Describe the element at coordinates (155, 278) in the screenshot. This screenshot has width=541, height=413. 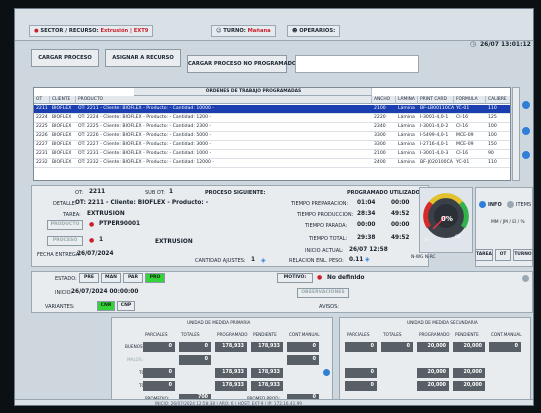
I see `state-pro-button: PRO` at that location.